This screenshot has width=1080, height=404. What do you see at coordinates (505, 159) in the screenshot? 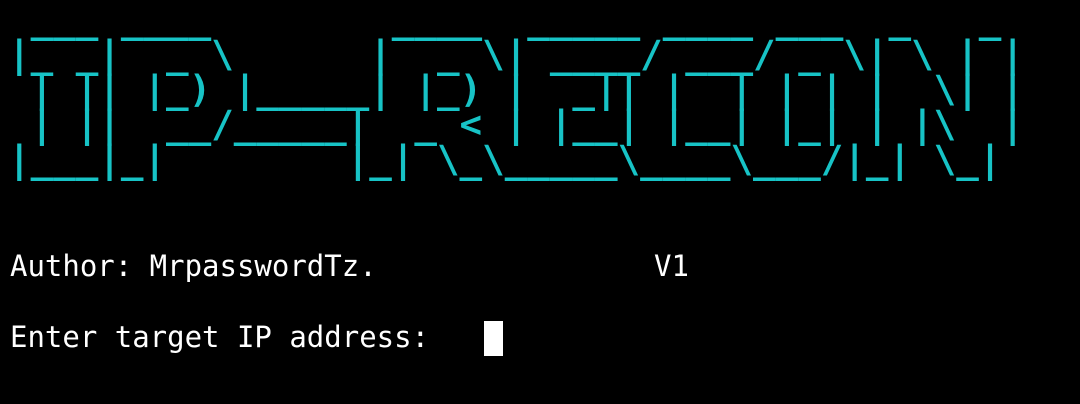
I see `banner-line: |___|_| |_| \_\_____\____\___/|_| \_|` at bounding box center [505, 159].